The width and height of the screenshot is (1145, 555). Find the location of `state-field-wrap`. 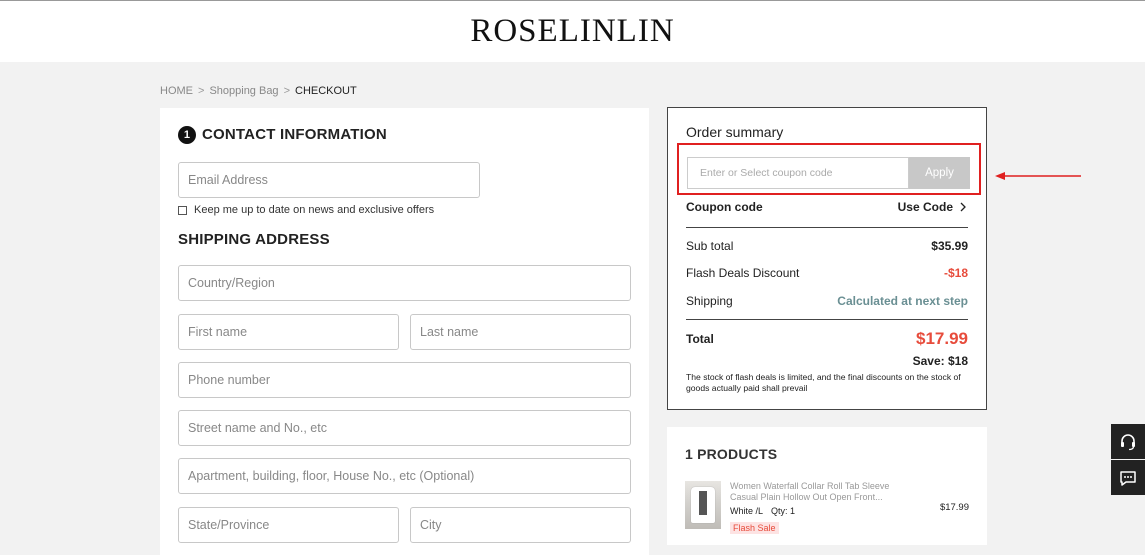

state-field-wrap is located at coordinates (288, 525).